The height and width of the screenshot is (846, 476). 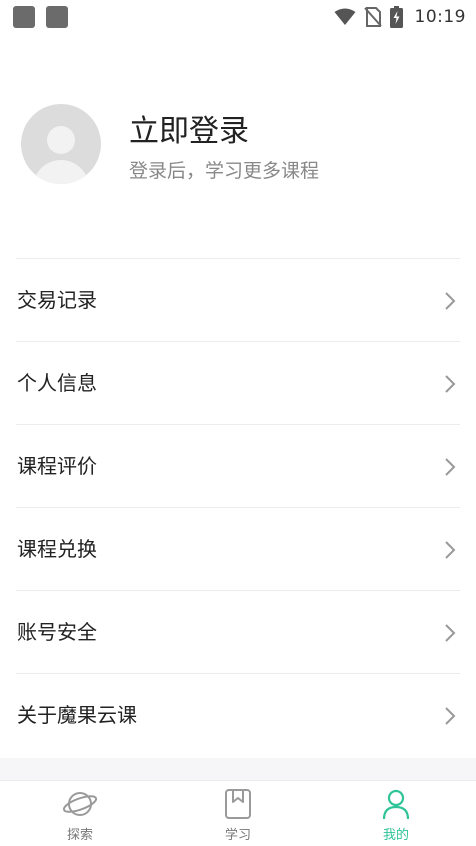 What do you see at coordinates (238, 17) in the screenshot?
I see `status-bar: 10:19` at bounding box center [238, 17].